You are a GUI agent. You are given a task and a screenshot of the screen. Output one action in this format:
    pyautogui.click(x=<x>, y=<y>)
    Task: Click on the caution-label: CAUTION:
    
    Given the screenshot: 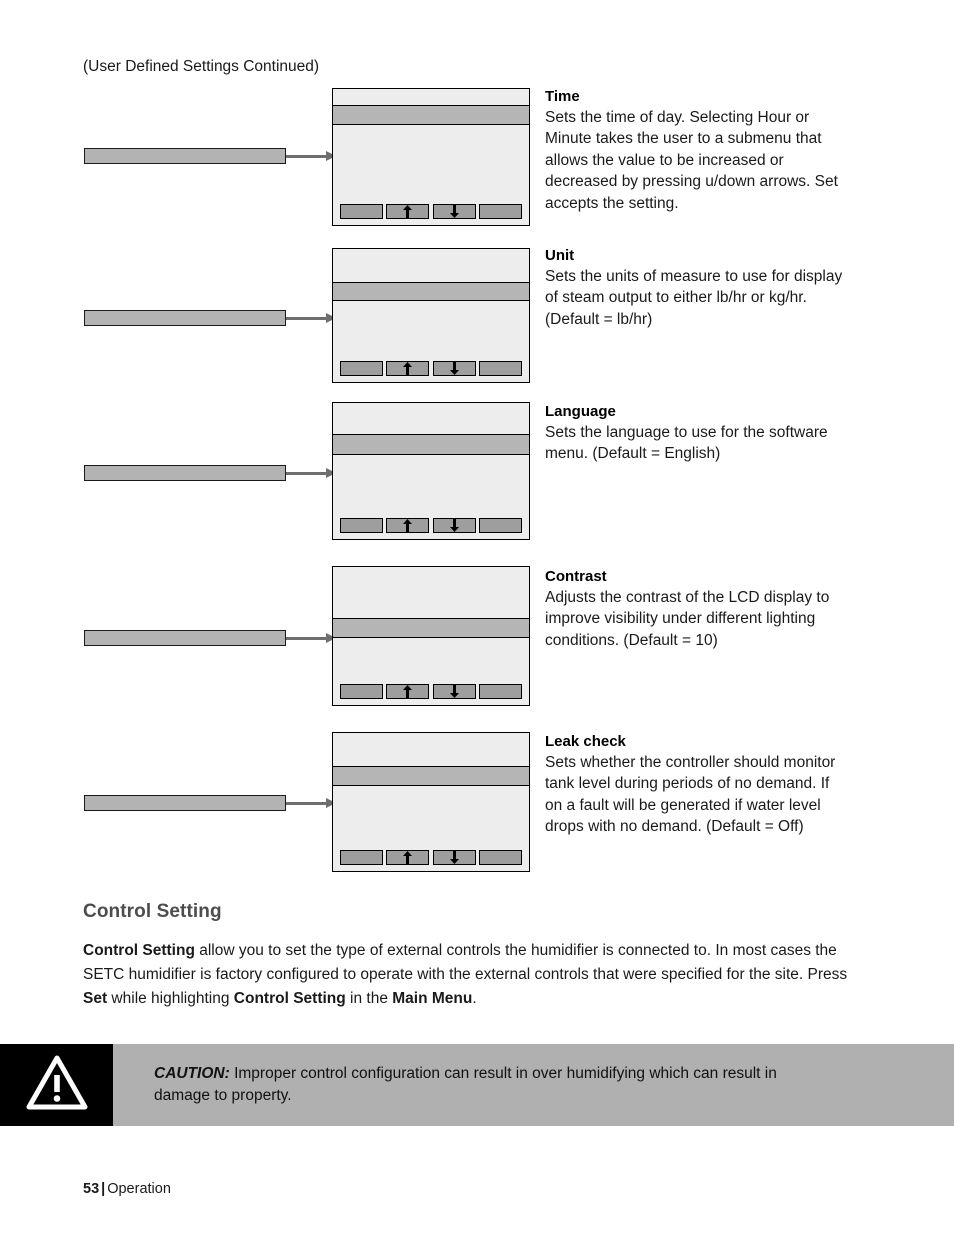 What is the action you would take?
    pyautogui.click(x=192, y=1073)
    